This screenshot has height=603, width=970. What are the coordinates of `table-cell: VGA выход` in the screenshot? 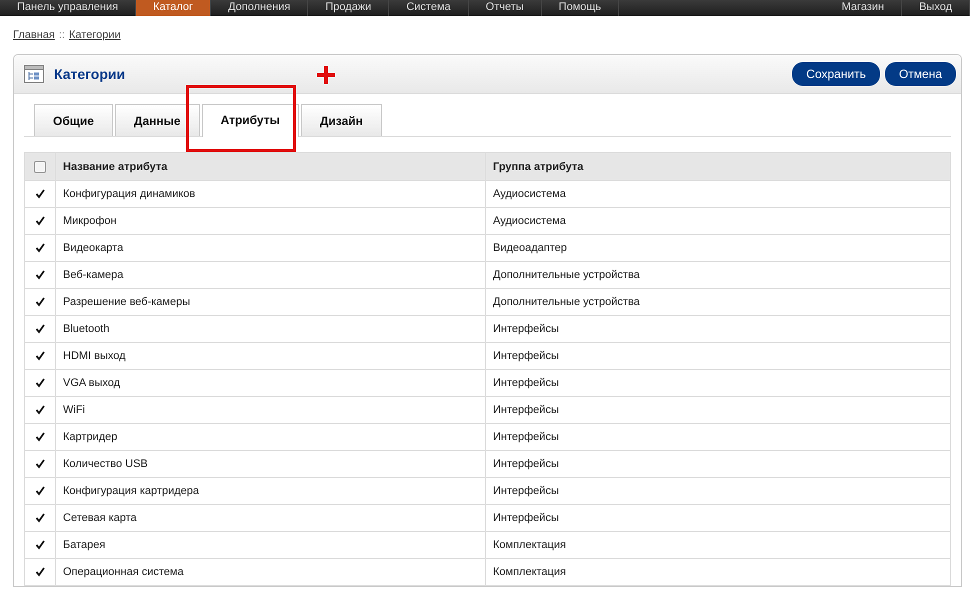 It's located at (271, 383).